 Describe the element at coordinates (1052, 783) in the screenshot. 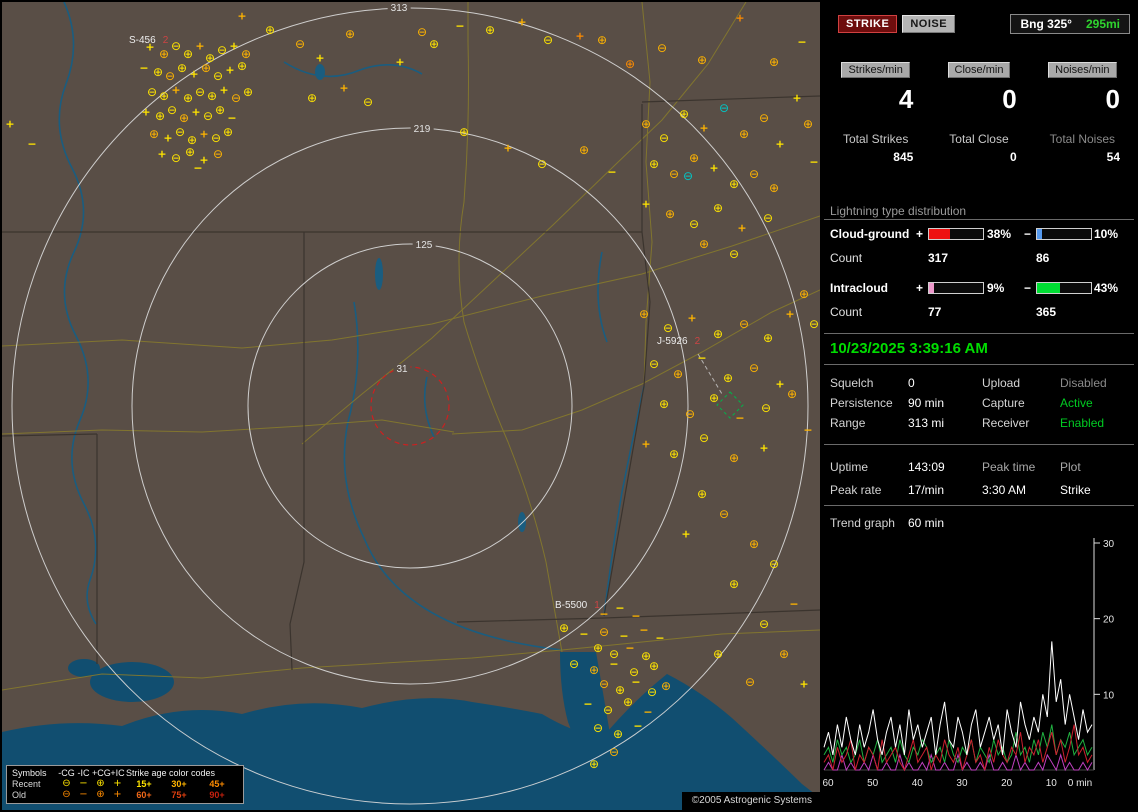

I see `trend-x-tick-label: 10` at that location.